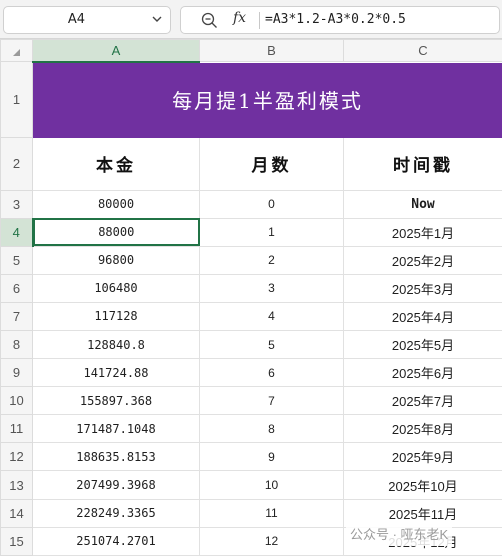  I want to click on row-header: 15, so click(16, 541).